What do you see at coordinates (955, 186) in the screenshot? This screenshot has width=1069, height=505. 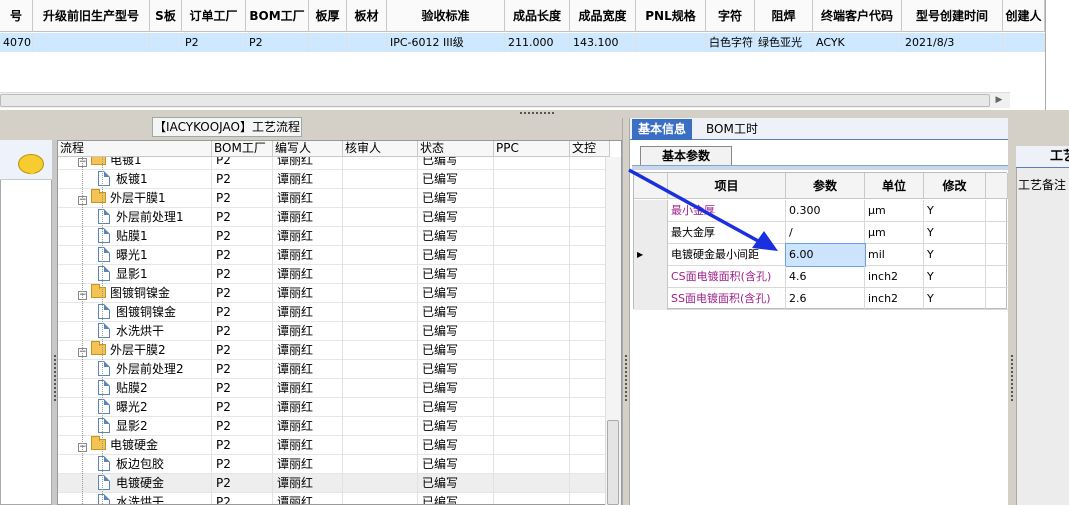 I see `param-header-cell: 修改` at bounding box center [955, 186].